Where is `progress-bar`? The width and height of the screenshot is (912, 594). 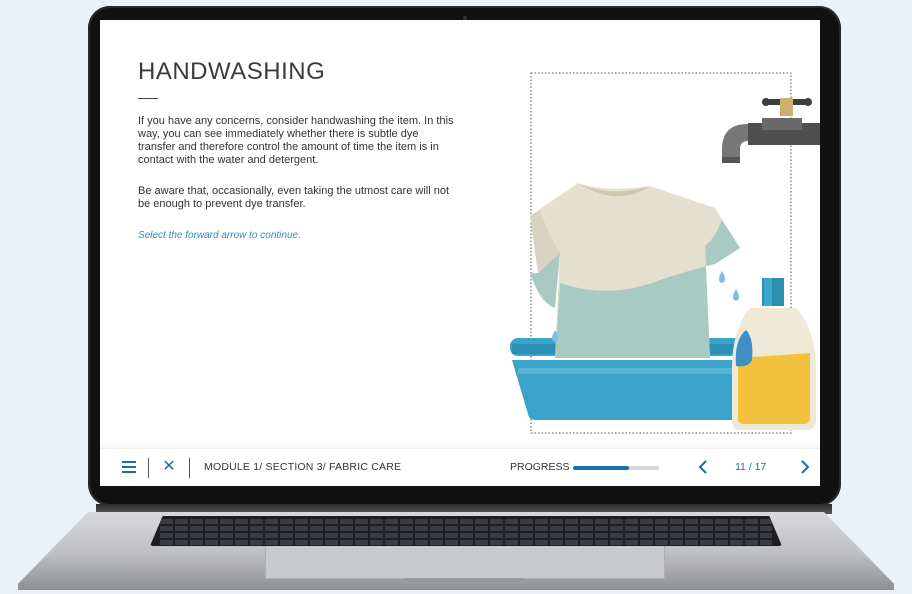
progress-bar is located at coordinates (616, 468).